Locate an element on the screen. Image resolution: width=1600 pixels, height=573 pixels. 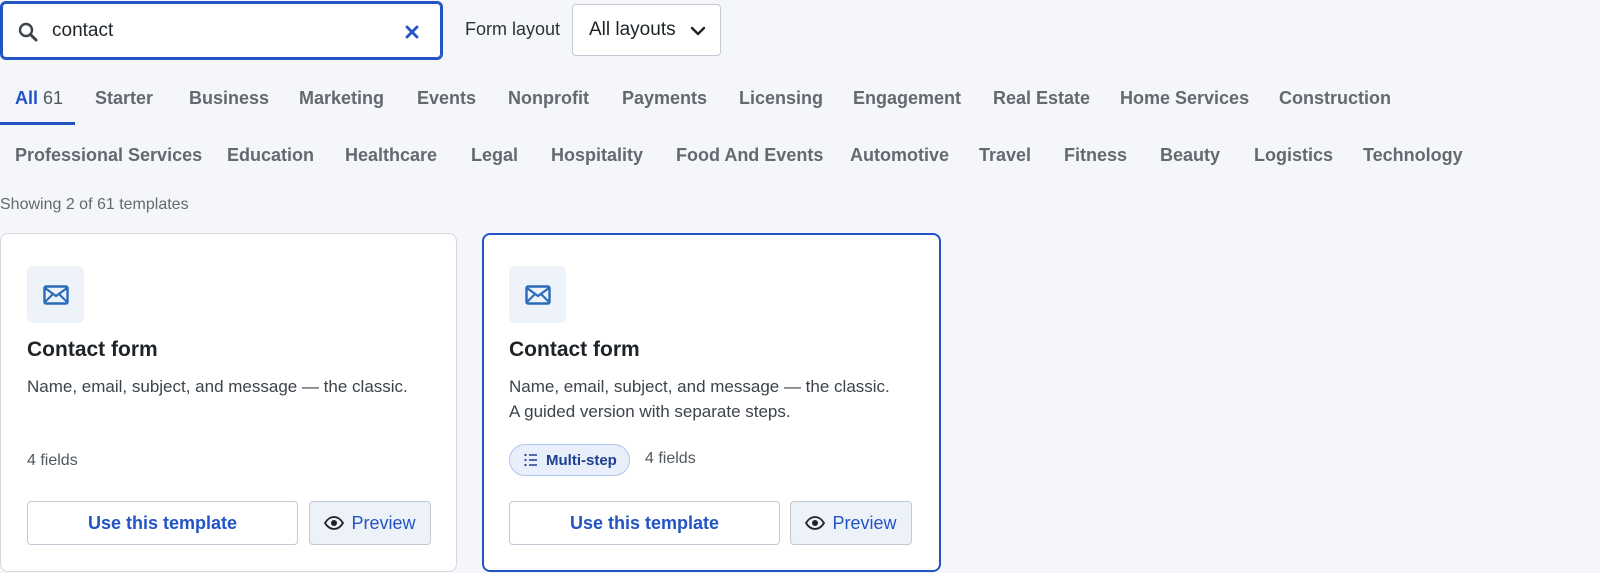
multi-step-badge: Multi-step is located at coordinates (569, 460).